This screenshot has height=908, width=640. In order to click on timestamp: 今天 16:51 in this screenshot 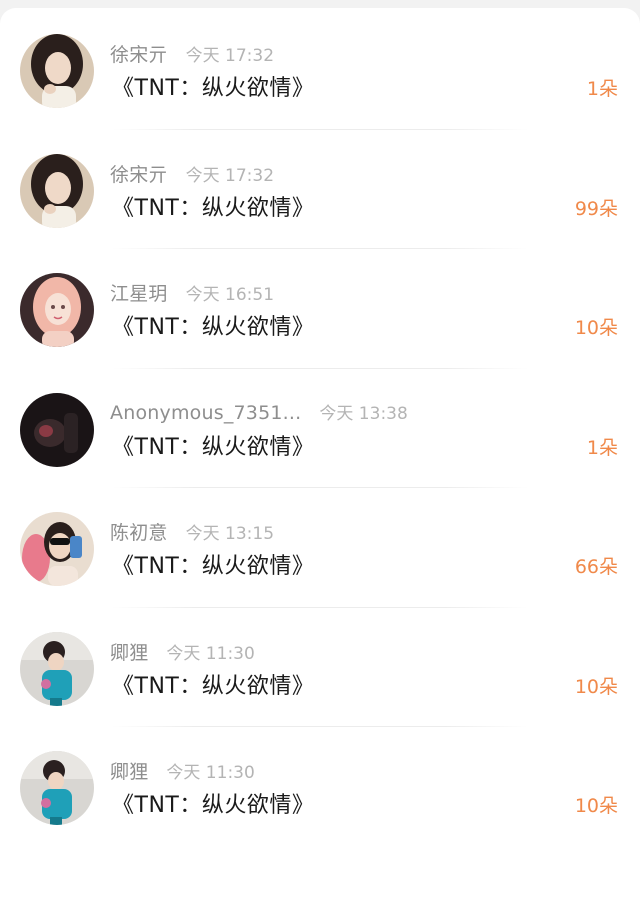, I will do `click(230, 295)`.